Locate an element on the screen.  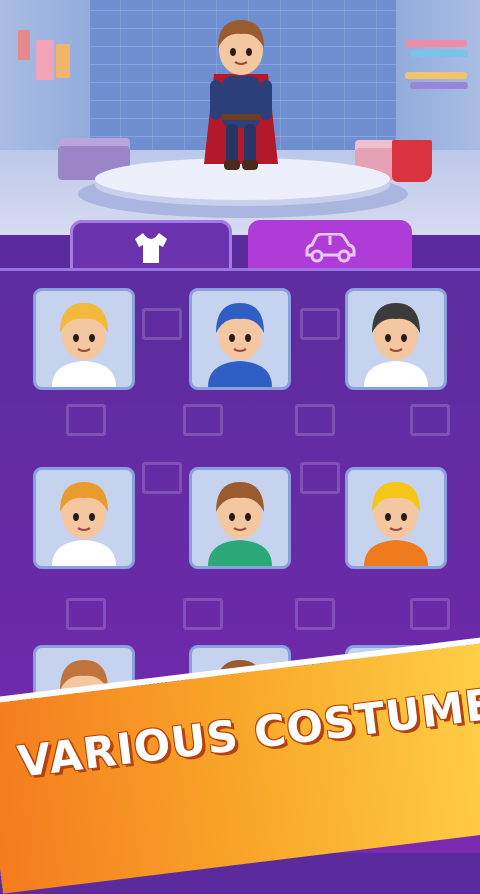
selected-character-avatar is located at coordinates (241, 95).